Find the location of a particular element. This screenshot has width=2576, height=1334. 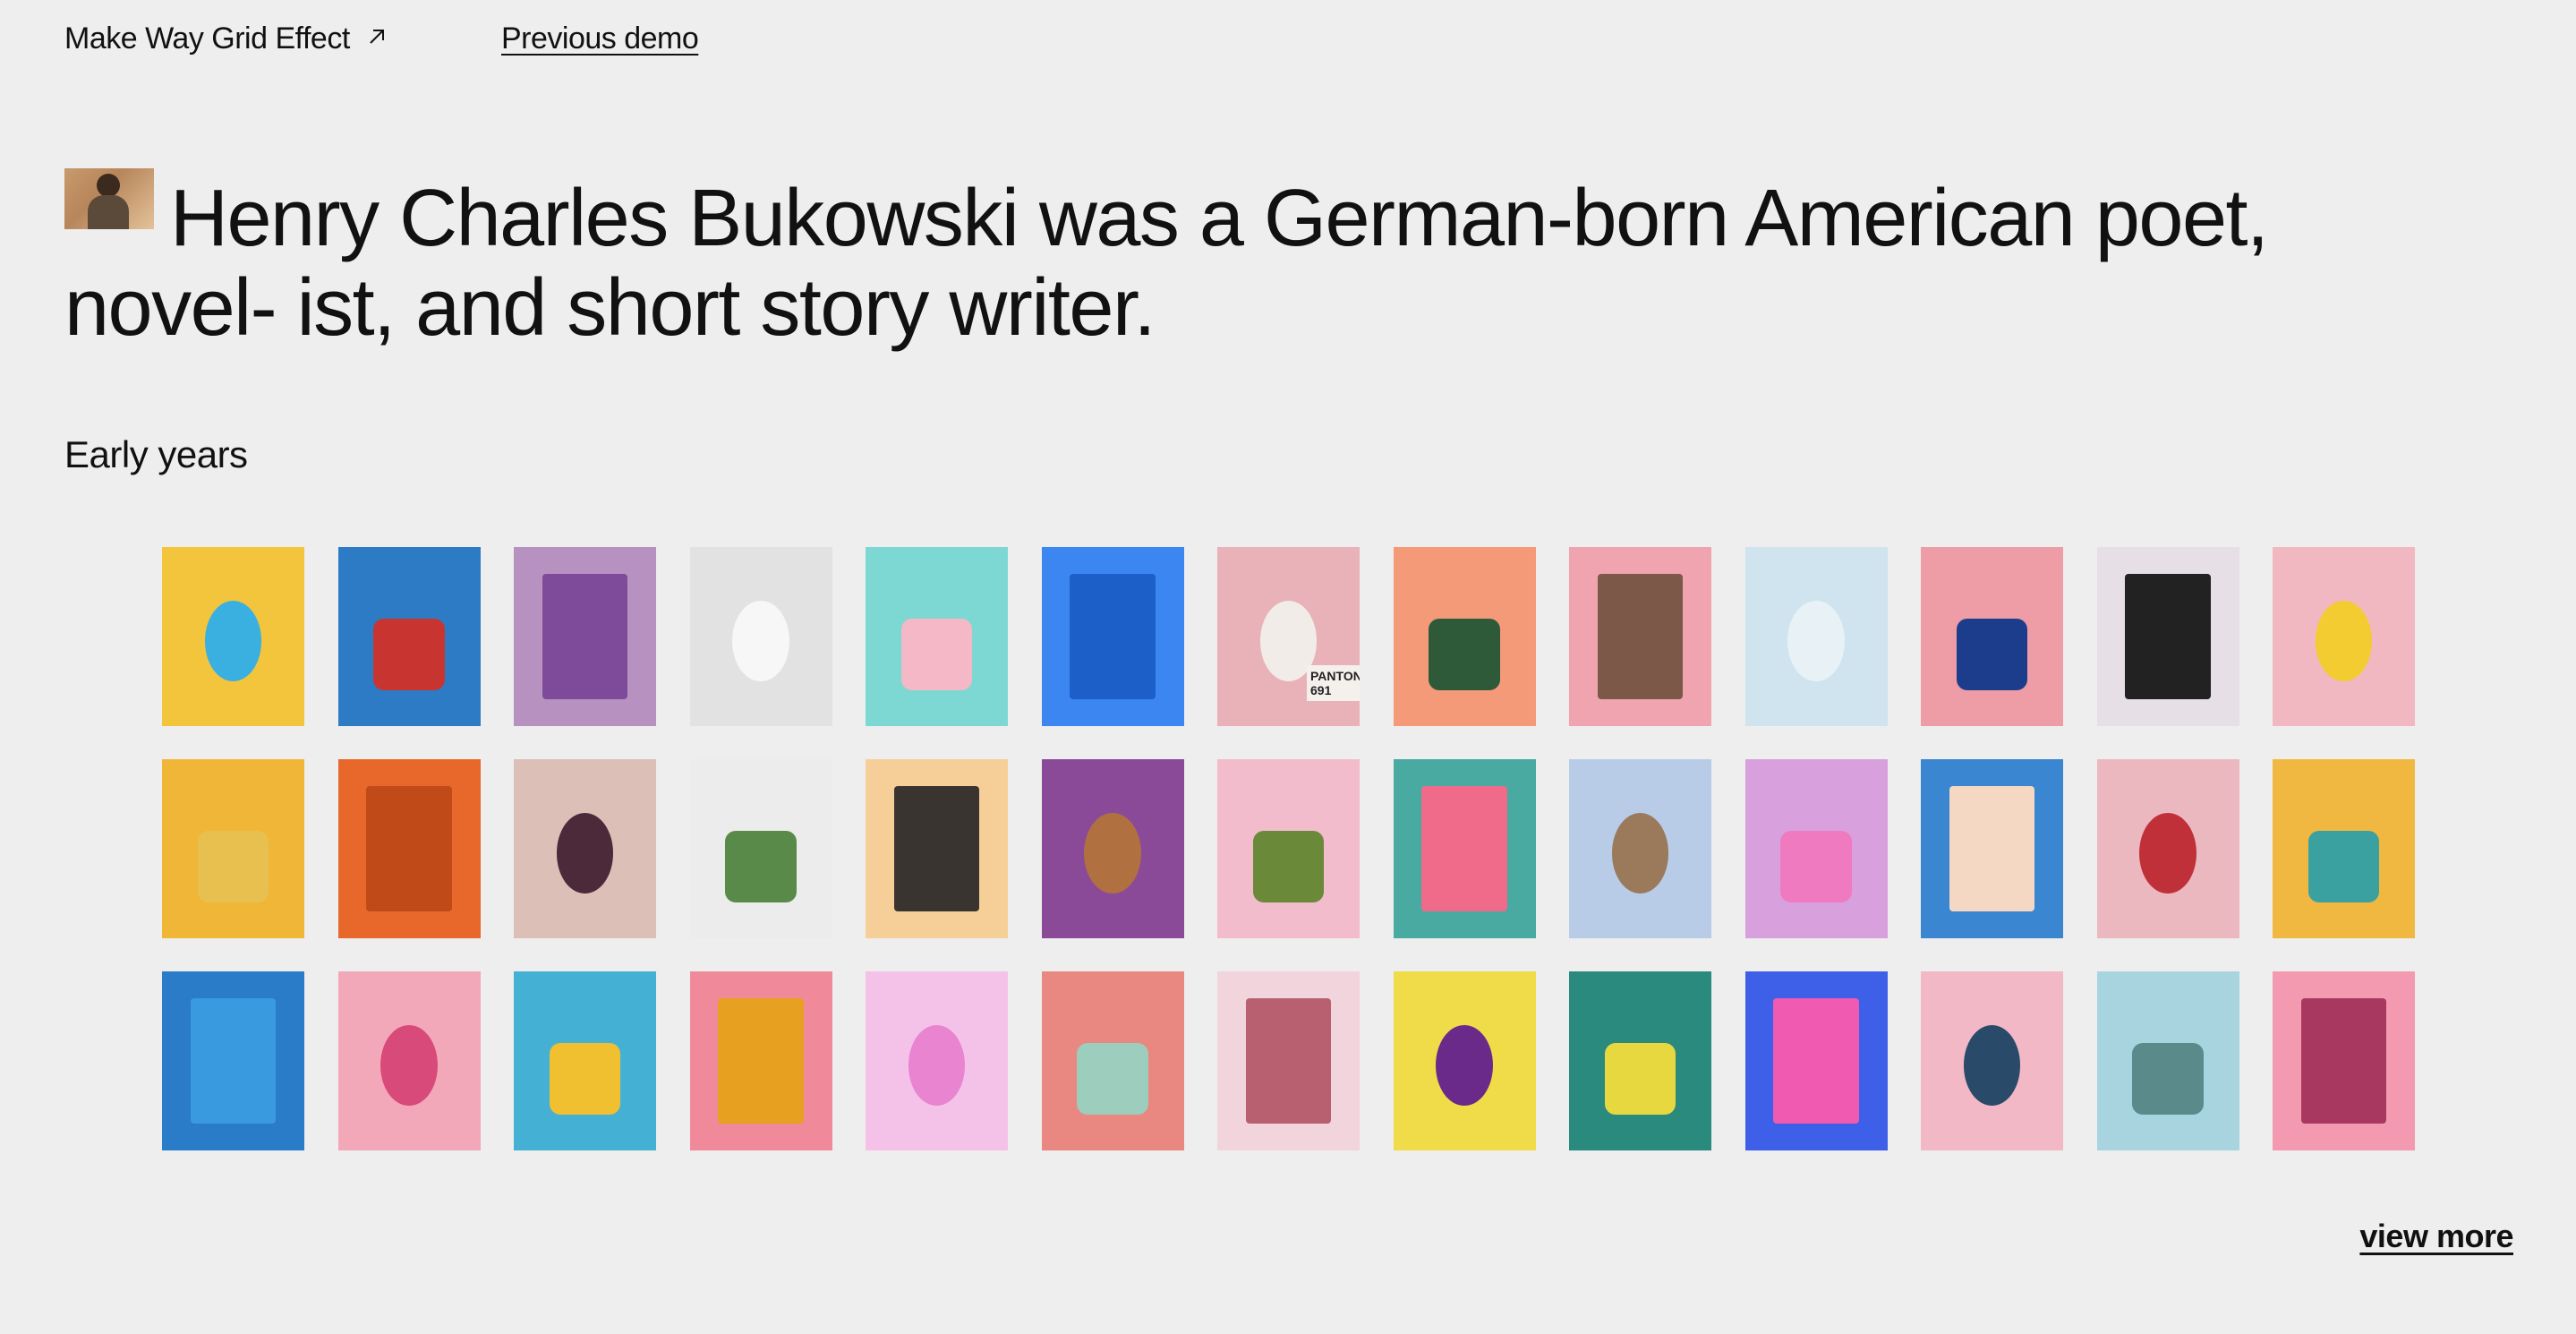

grid-image-gumball-machine is located at coordinates (937, 636).